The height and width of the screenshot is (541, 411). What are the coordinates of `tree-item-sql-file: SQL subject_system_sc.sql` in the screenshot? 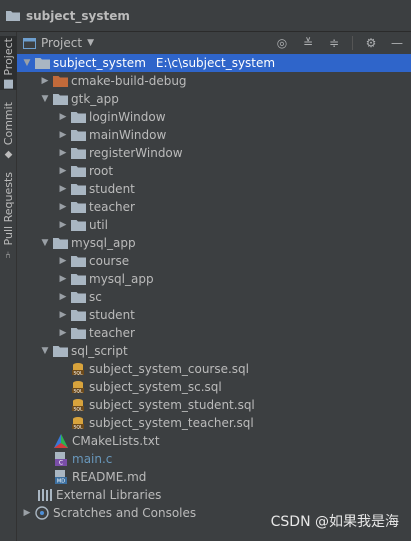 It's located at (214, 387).